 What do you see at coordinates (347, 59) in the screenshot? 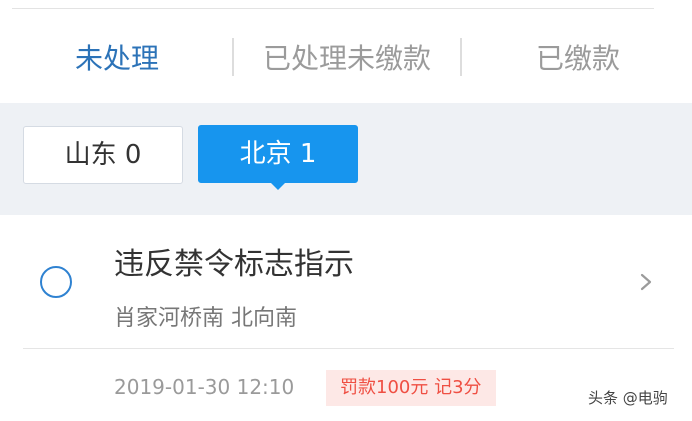
I see `tab-processed-unpaid: 已处理未缴款` at bounding box center [347, 59].